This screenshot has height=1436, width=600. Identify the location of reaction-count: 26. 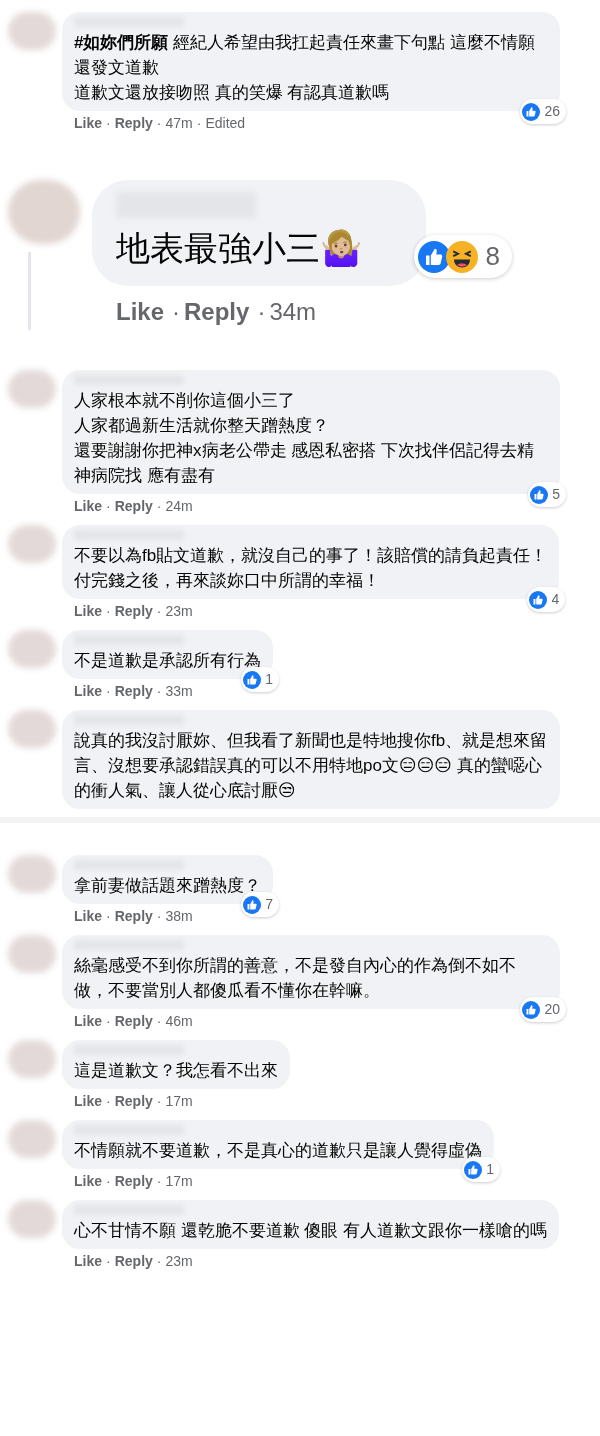
(543, 111).